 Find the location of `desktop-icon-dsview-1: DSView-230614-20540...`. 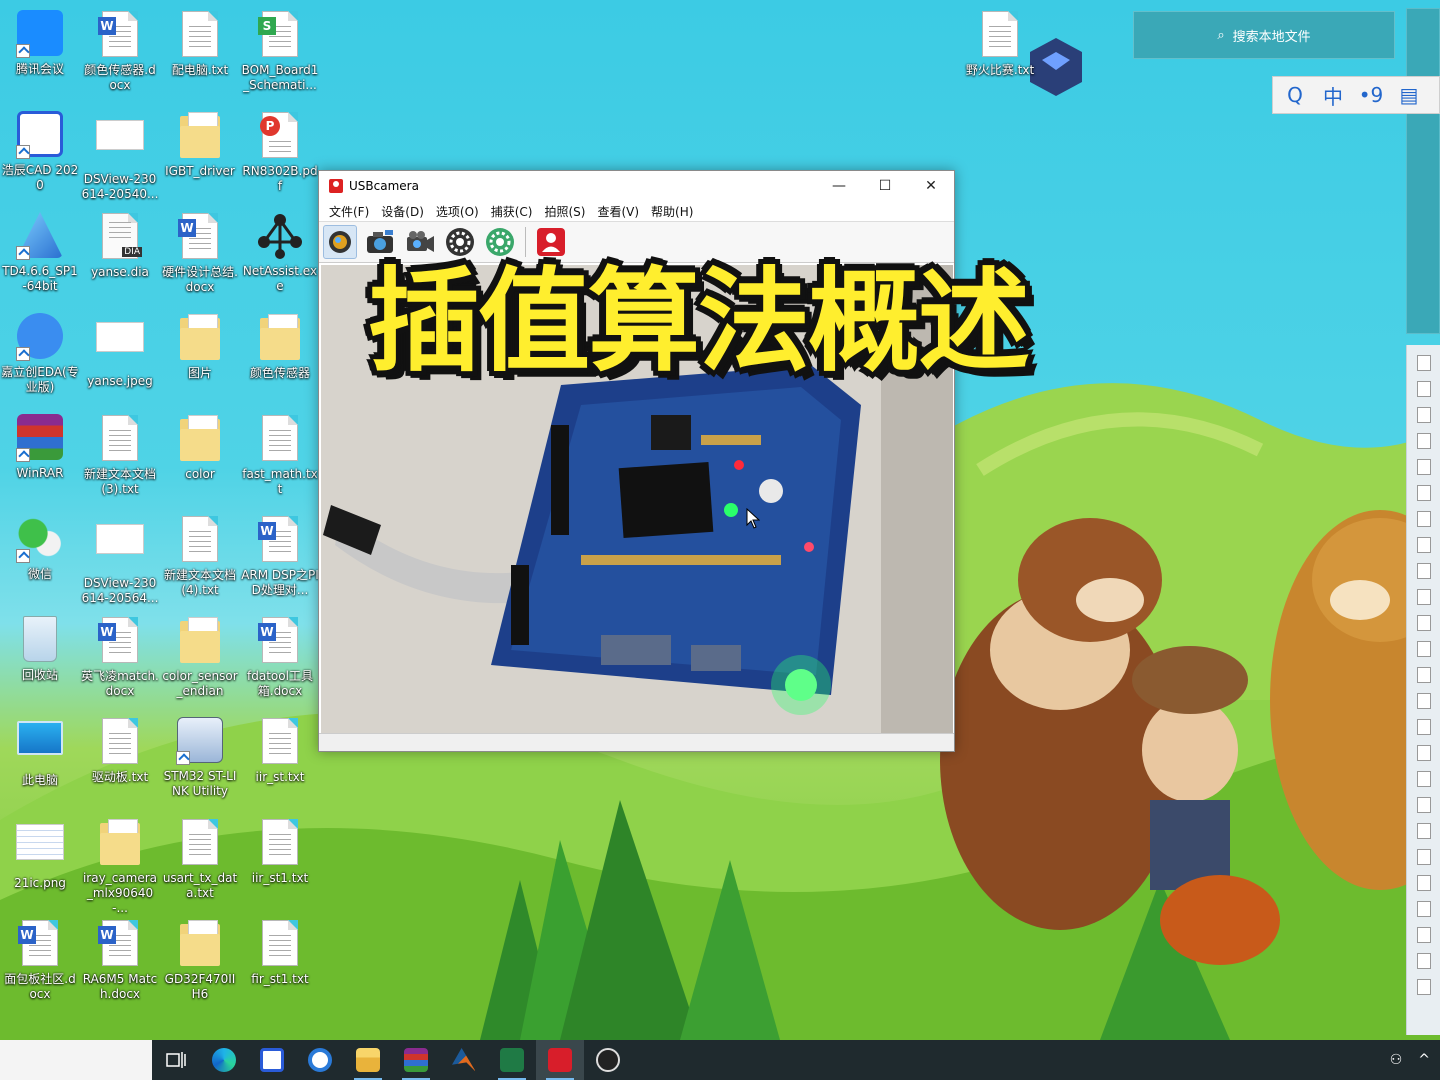

desktop-icon-dsview-1: DSView-230614-20540... is located at coordinates (120, 156).